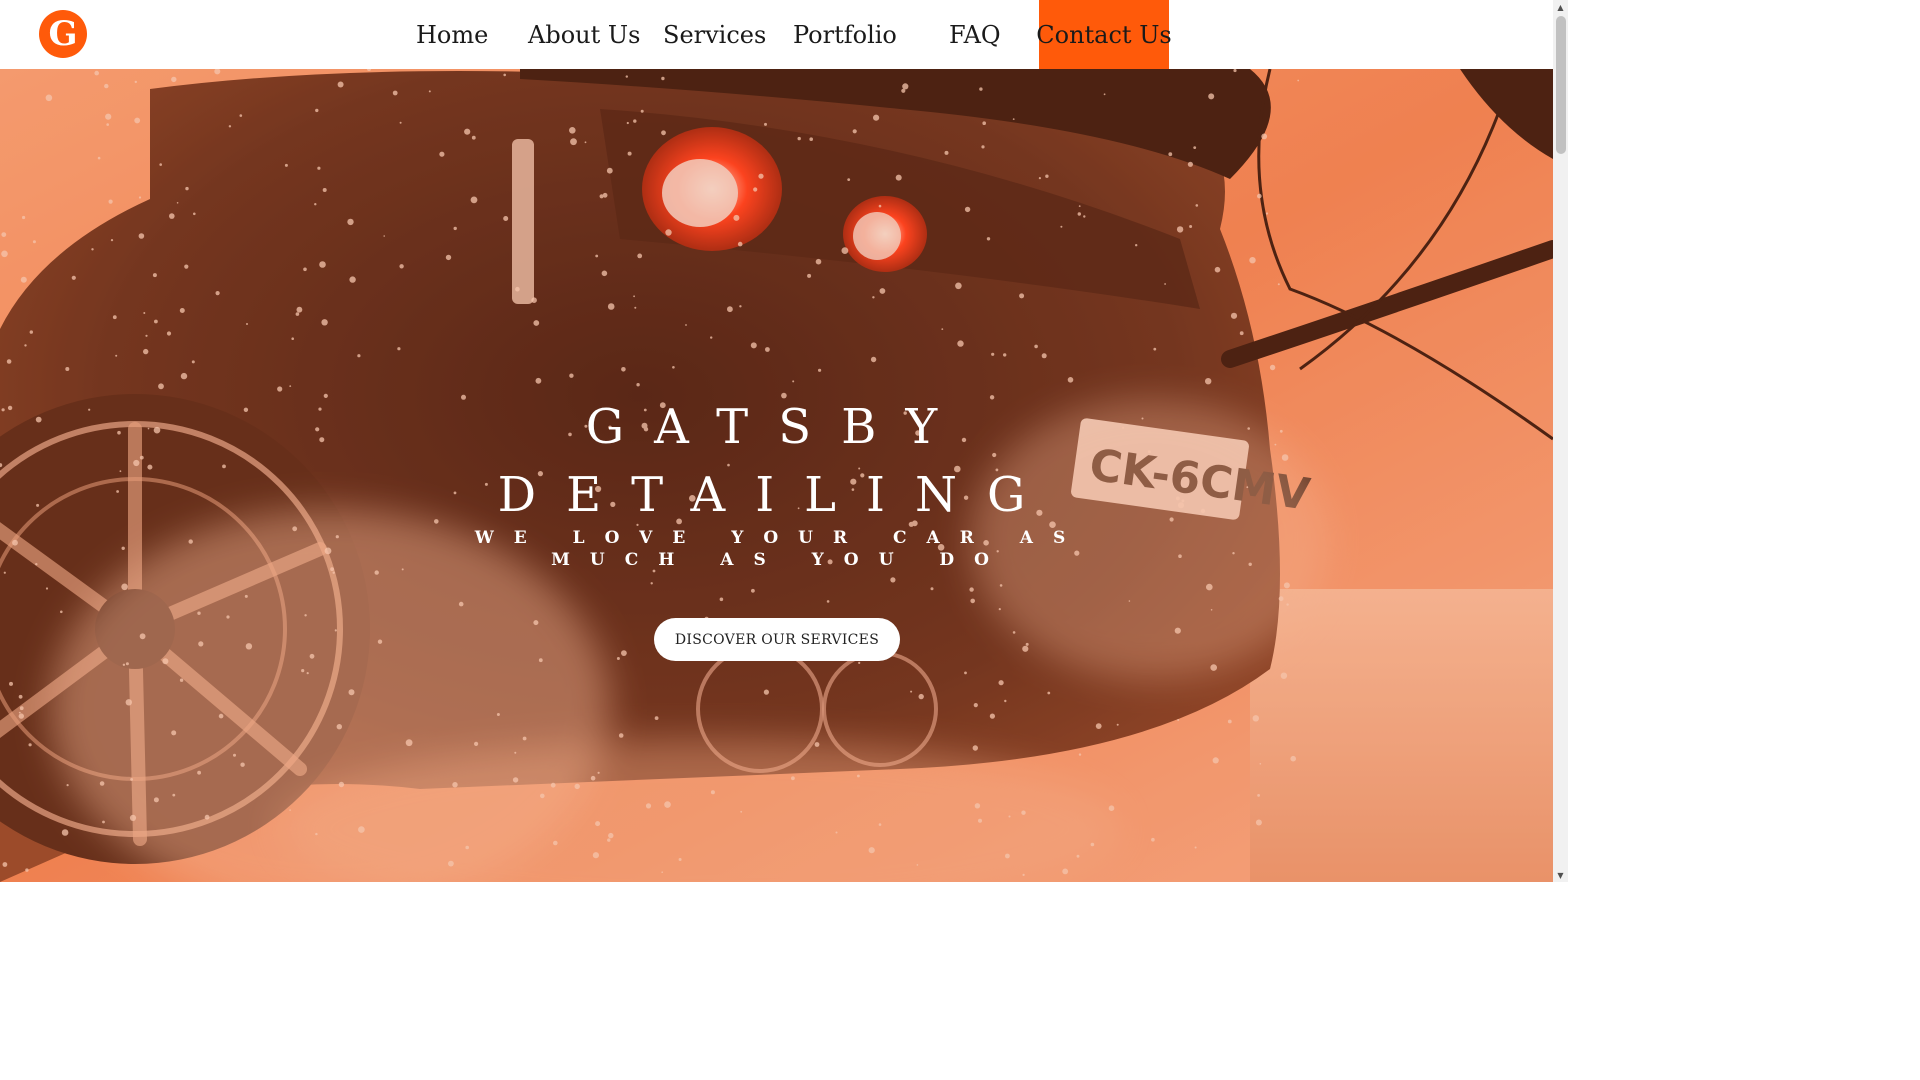  I want to click on gatsby-g-logo-icon: G, so click(63, 34).